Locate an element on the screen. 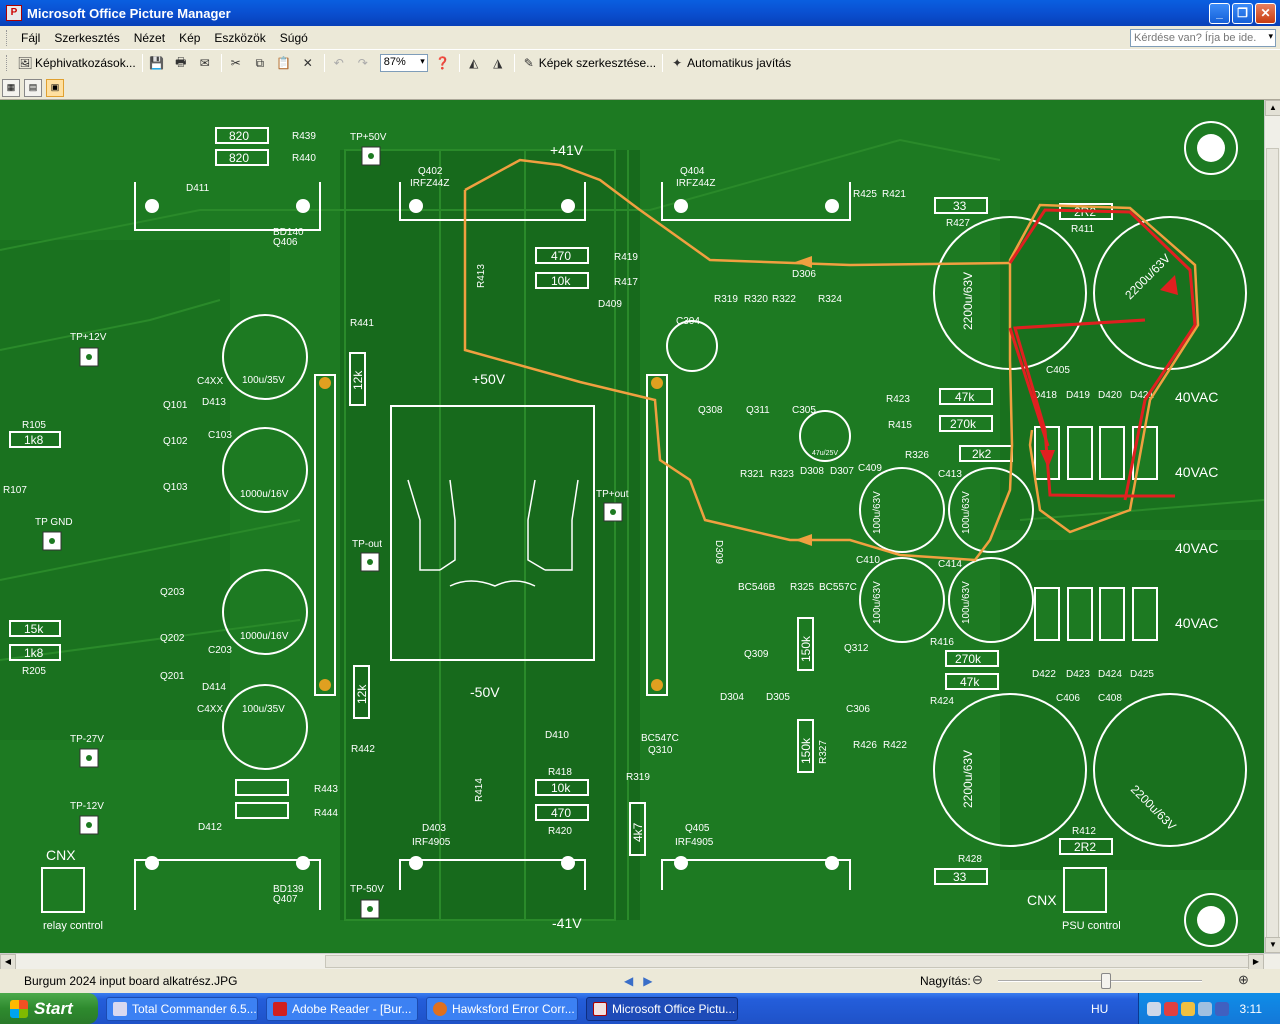  ref-label: R422 is located at coordinates (895, 745).